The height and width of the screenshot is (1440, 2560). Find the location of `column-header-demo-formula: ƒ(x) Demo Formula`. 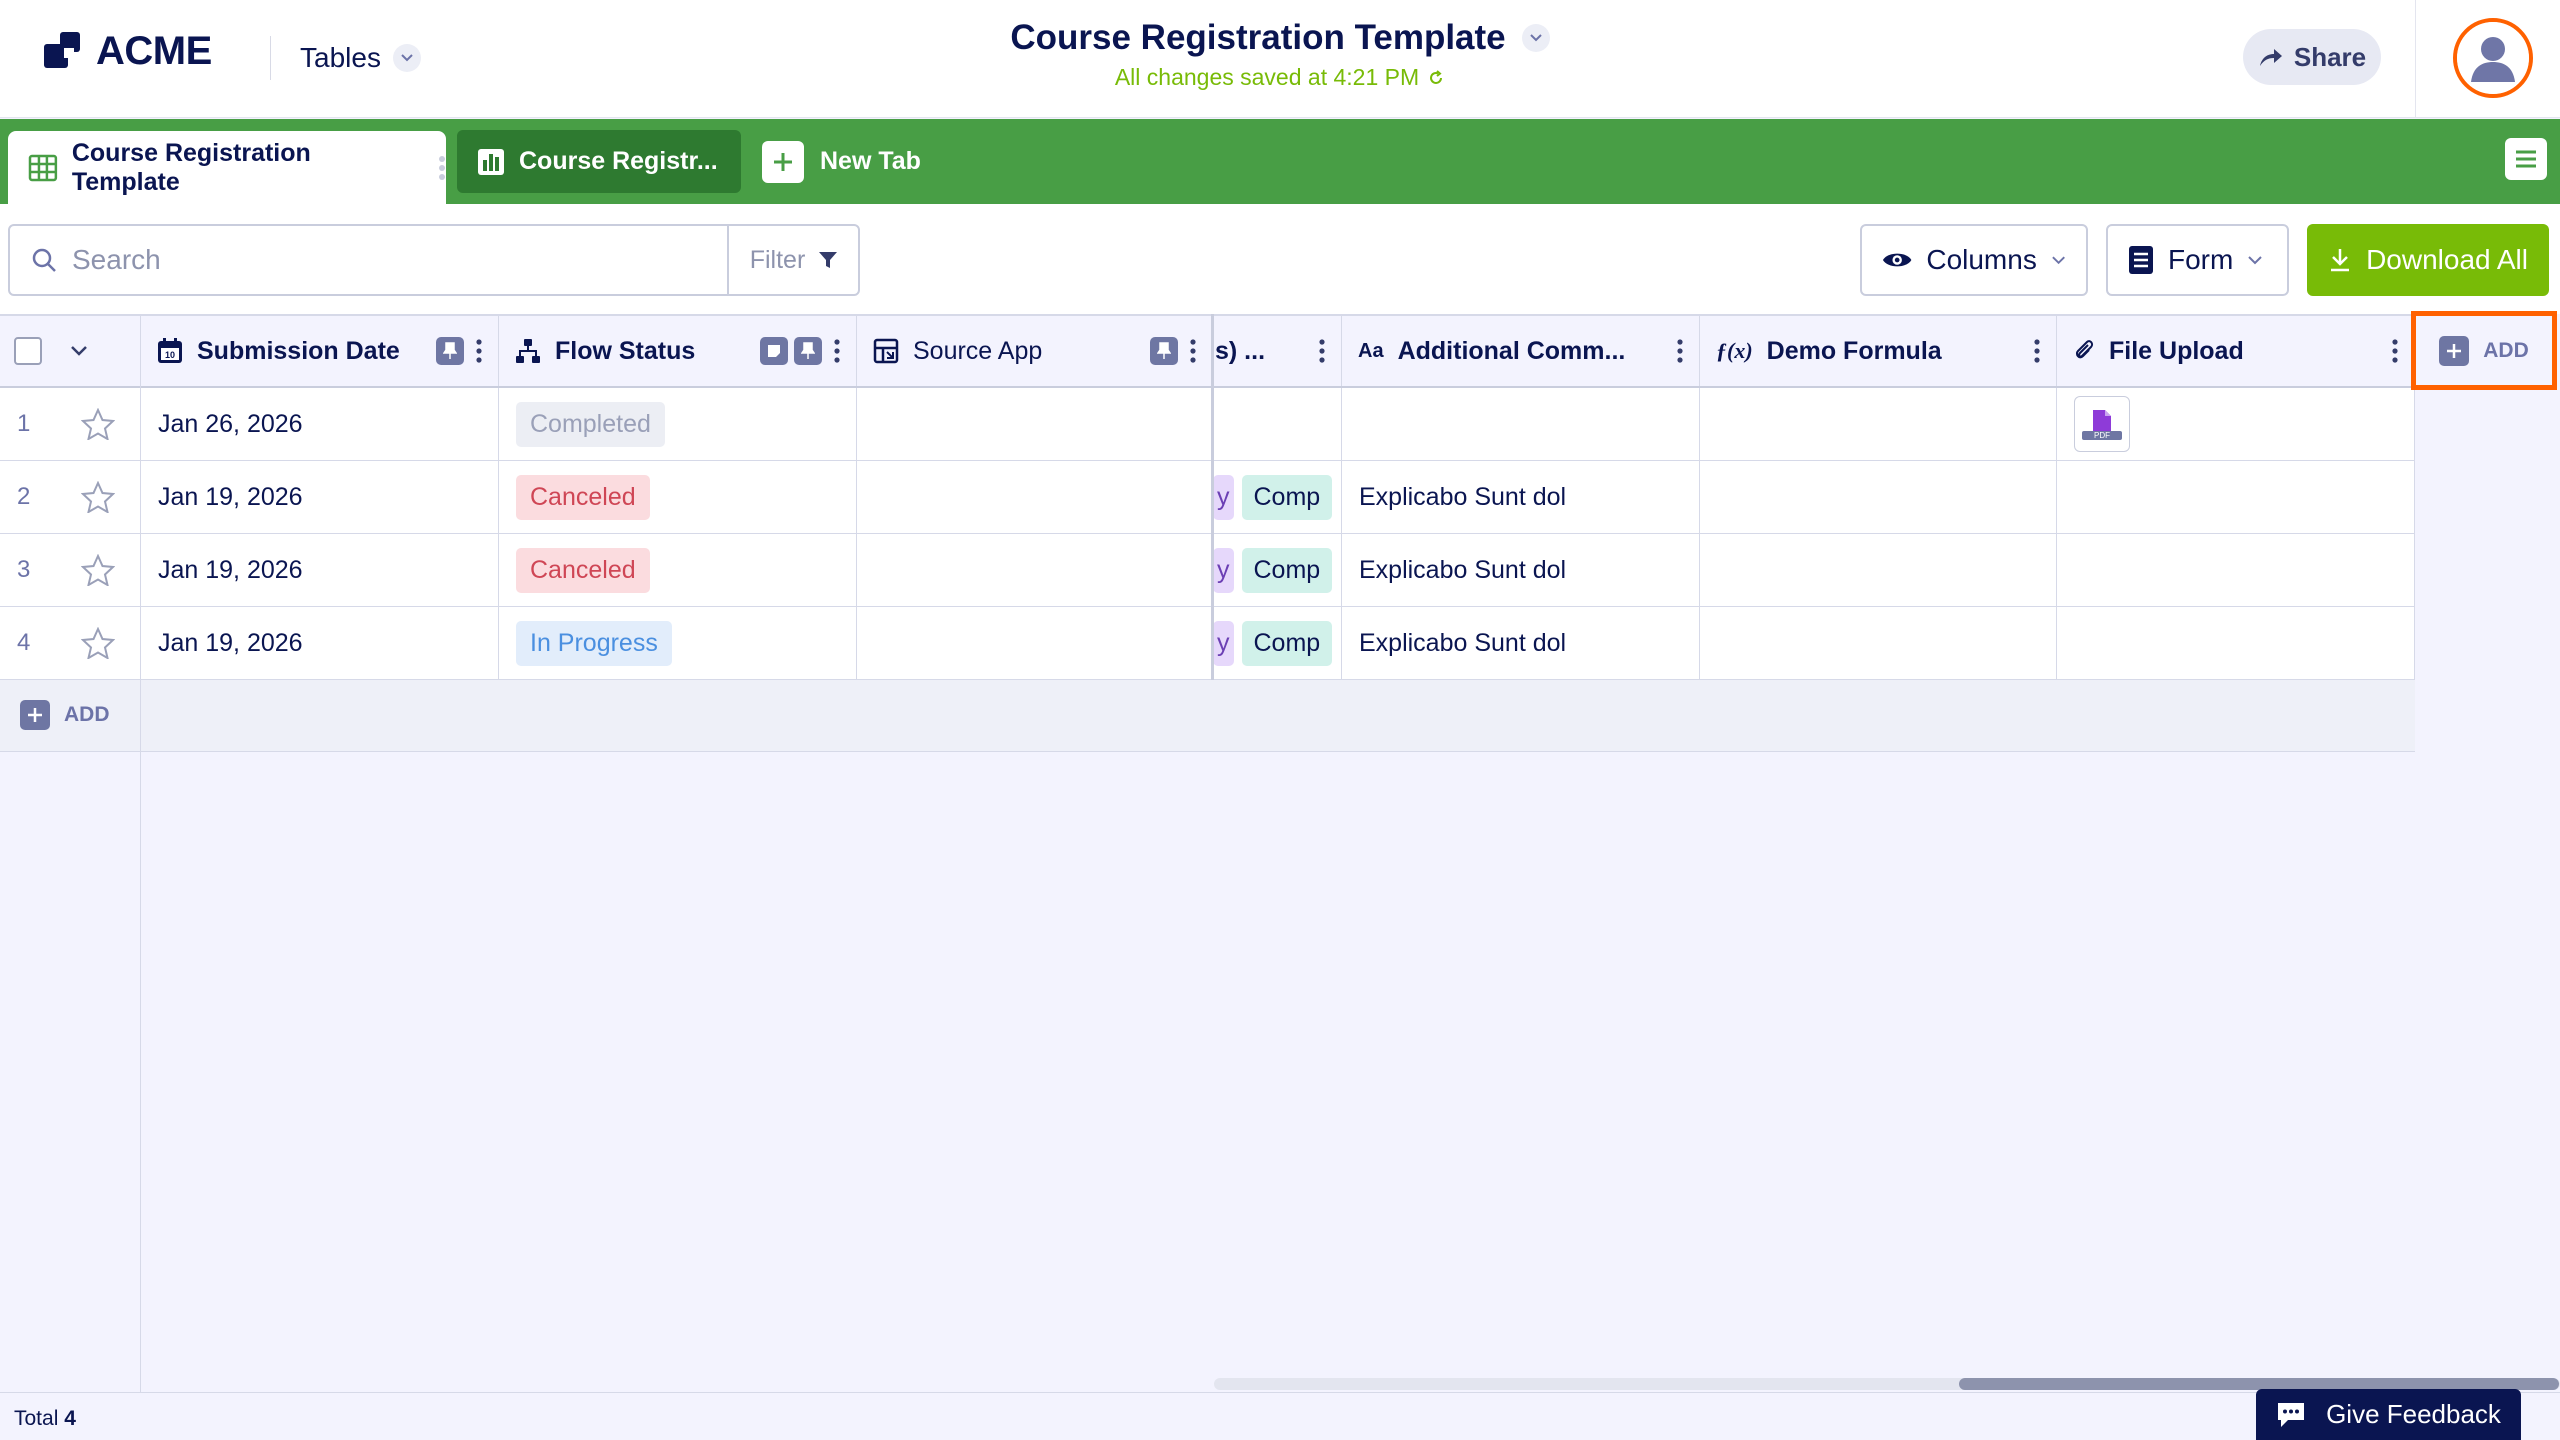

column-header-demo-formula: ƒ(x) Demo Formula is located at coordinates (1878, 351).